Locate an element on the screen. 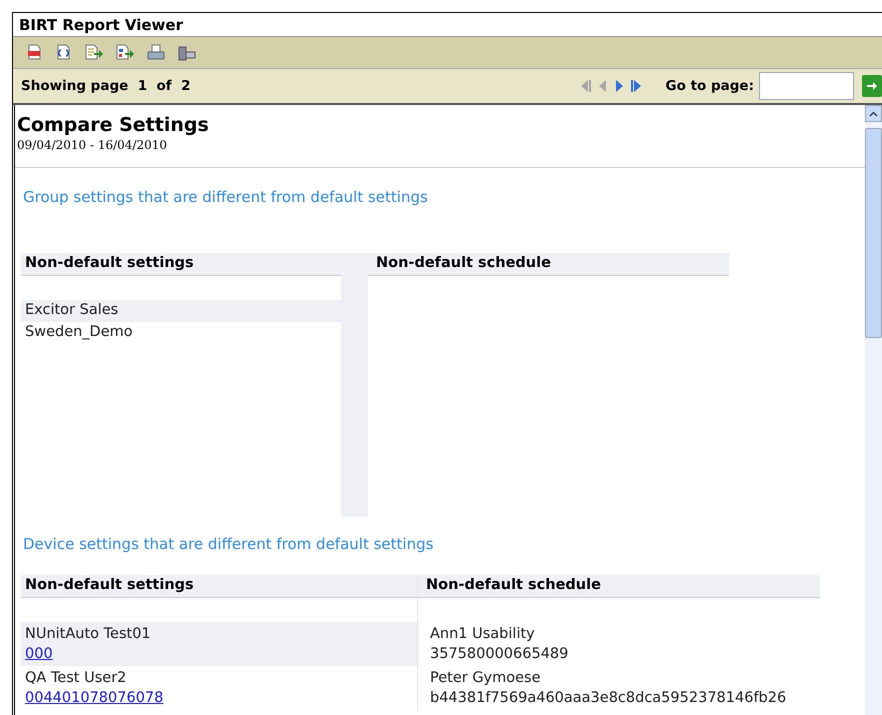 The width and height of the screenshot is (882, 715). print-server-icon is located at coordinates (187, 53).